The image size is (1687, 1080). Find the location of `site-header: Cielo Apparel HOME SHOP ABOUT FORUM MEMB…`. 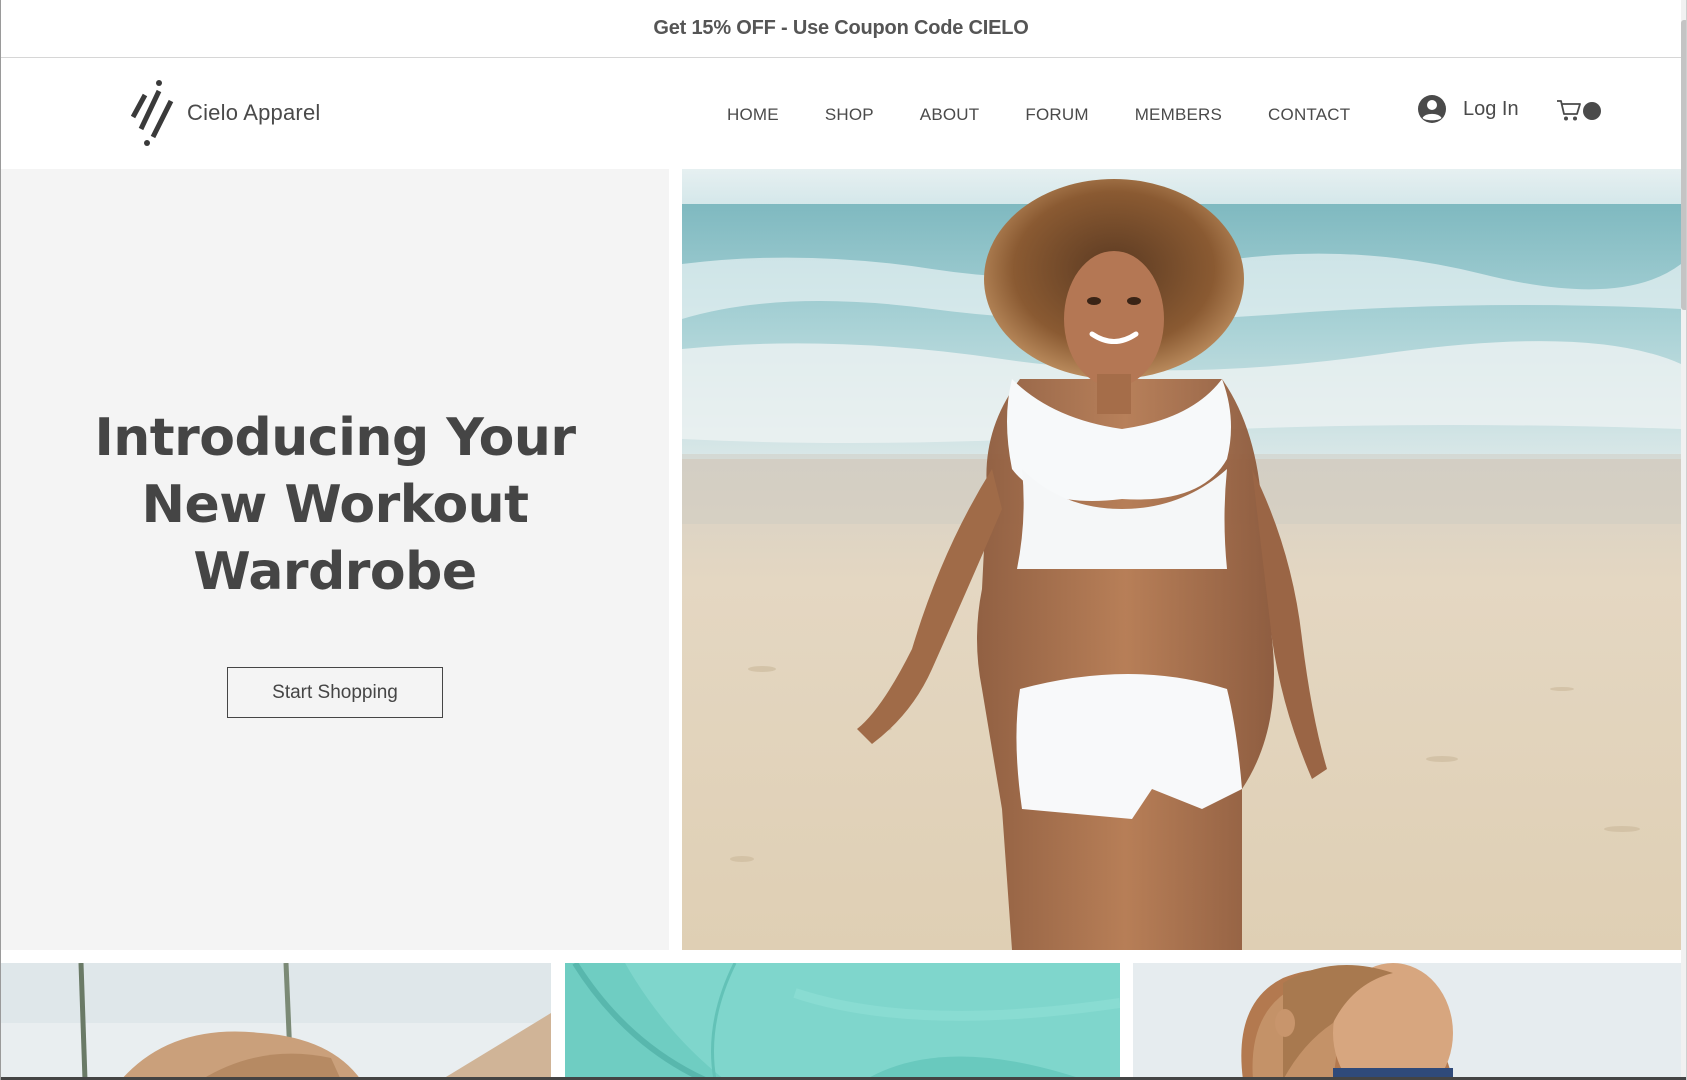

site-header: Cielo Apparel HOME SHOP ABOUT FORUM MEMB… is located at coordinates (841, 114).